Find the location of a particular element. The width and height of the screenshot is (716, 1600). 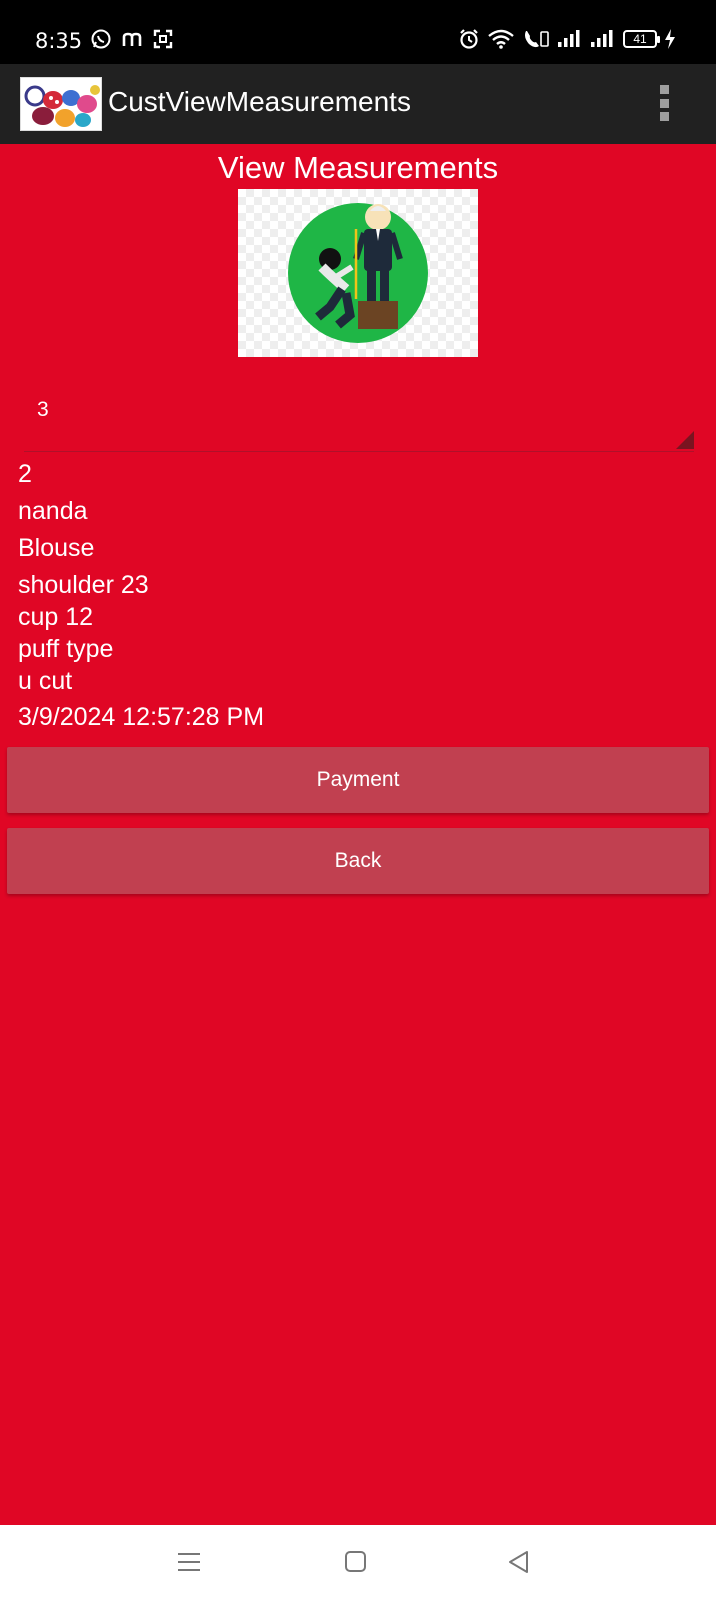

charging-icon is located at coordinates (670, 39).